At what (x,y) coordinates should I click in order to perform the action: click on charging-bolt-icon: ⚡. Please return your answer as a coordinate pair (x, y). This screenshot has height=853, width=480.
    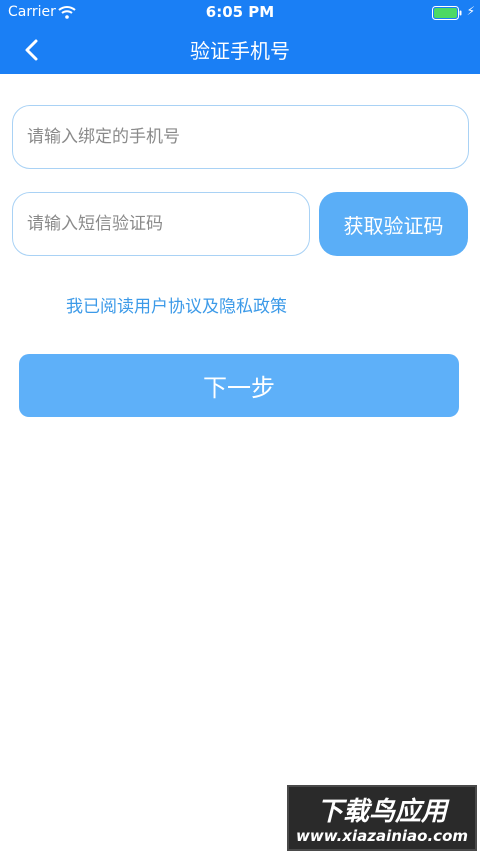
    Looking at the image, I should click on (470, 11).